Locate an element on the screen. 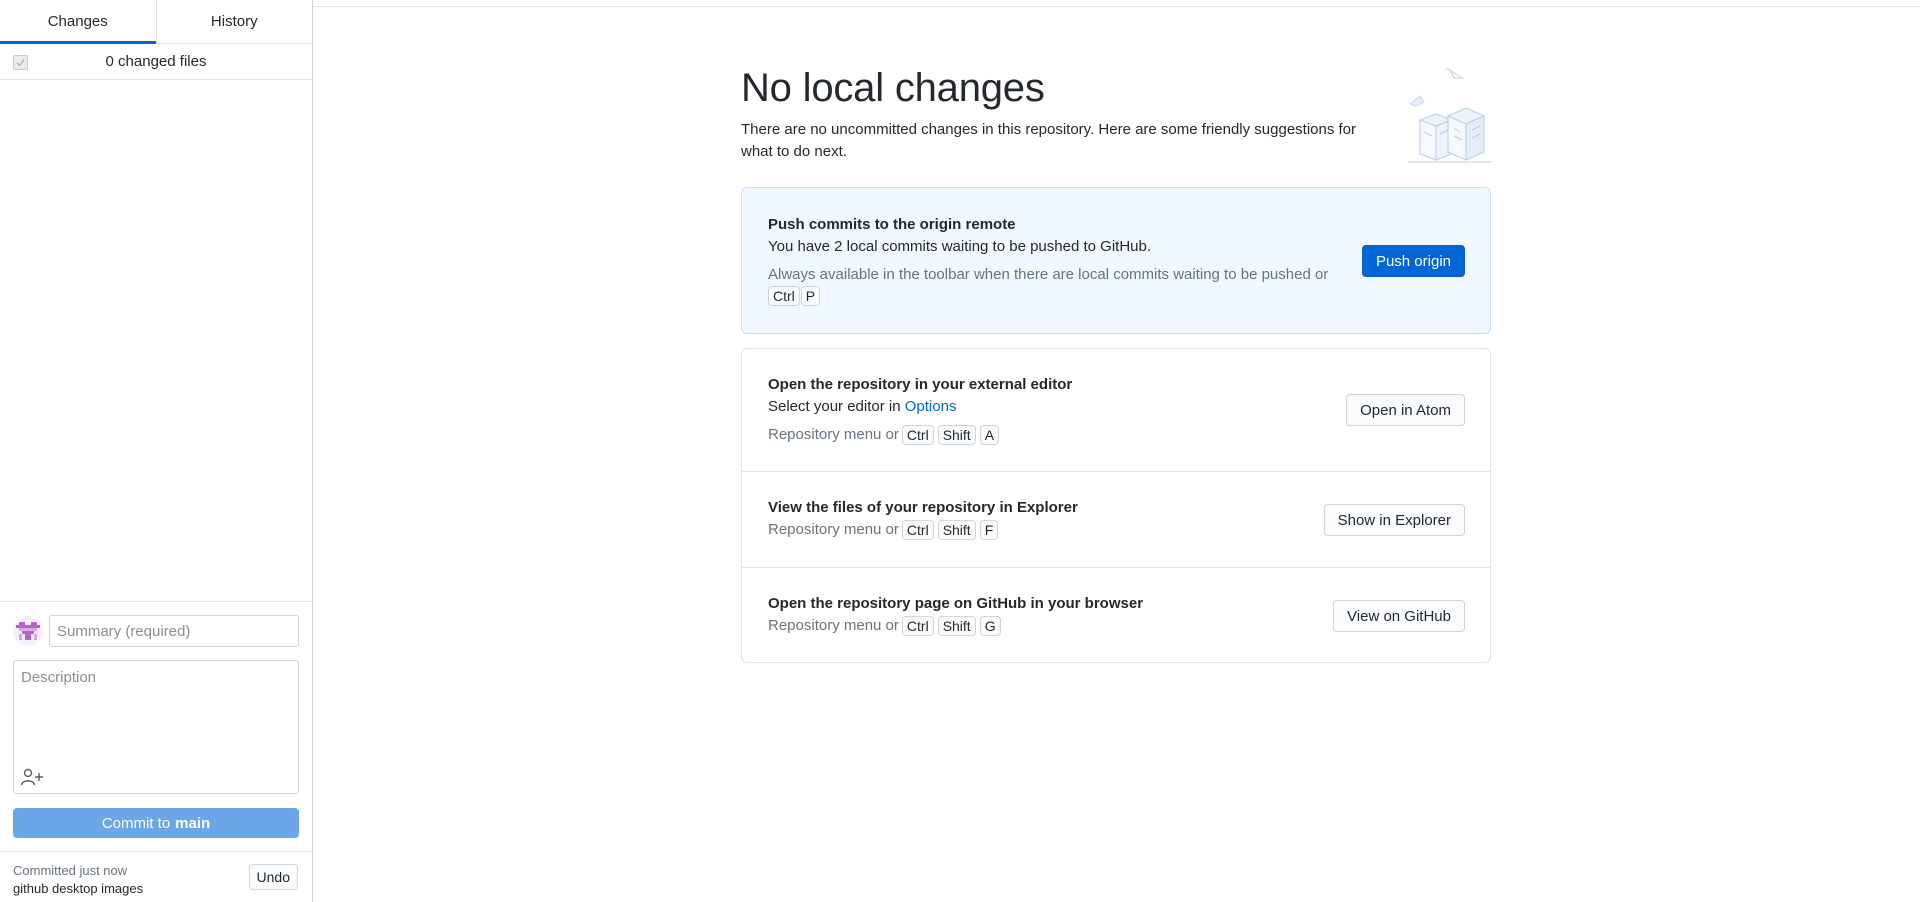  changed-files-header: 0 changed files is located at coordinates (156, 62).